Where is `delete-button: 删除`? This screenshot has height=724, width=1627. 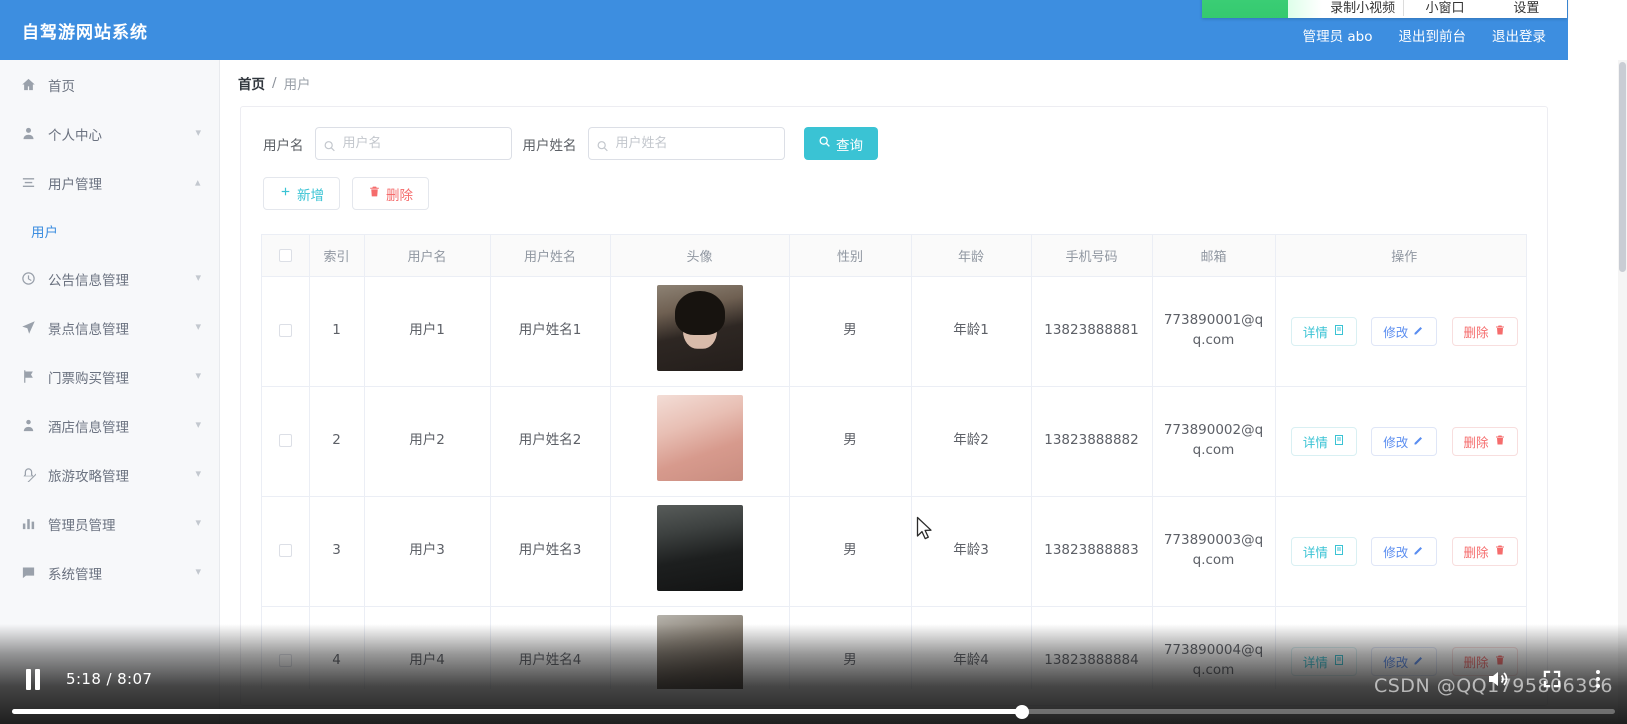
delete-button: 删除 is located at coordinates (390, 193).